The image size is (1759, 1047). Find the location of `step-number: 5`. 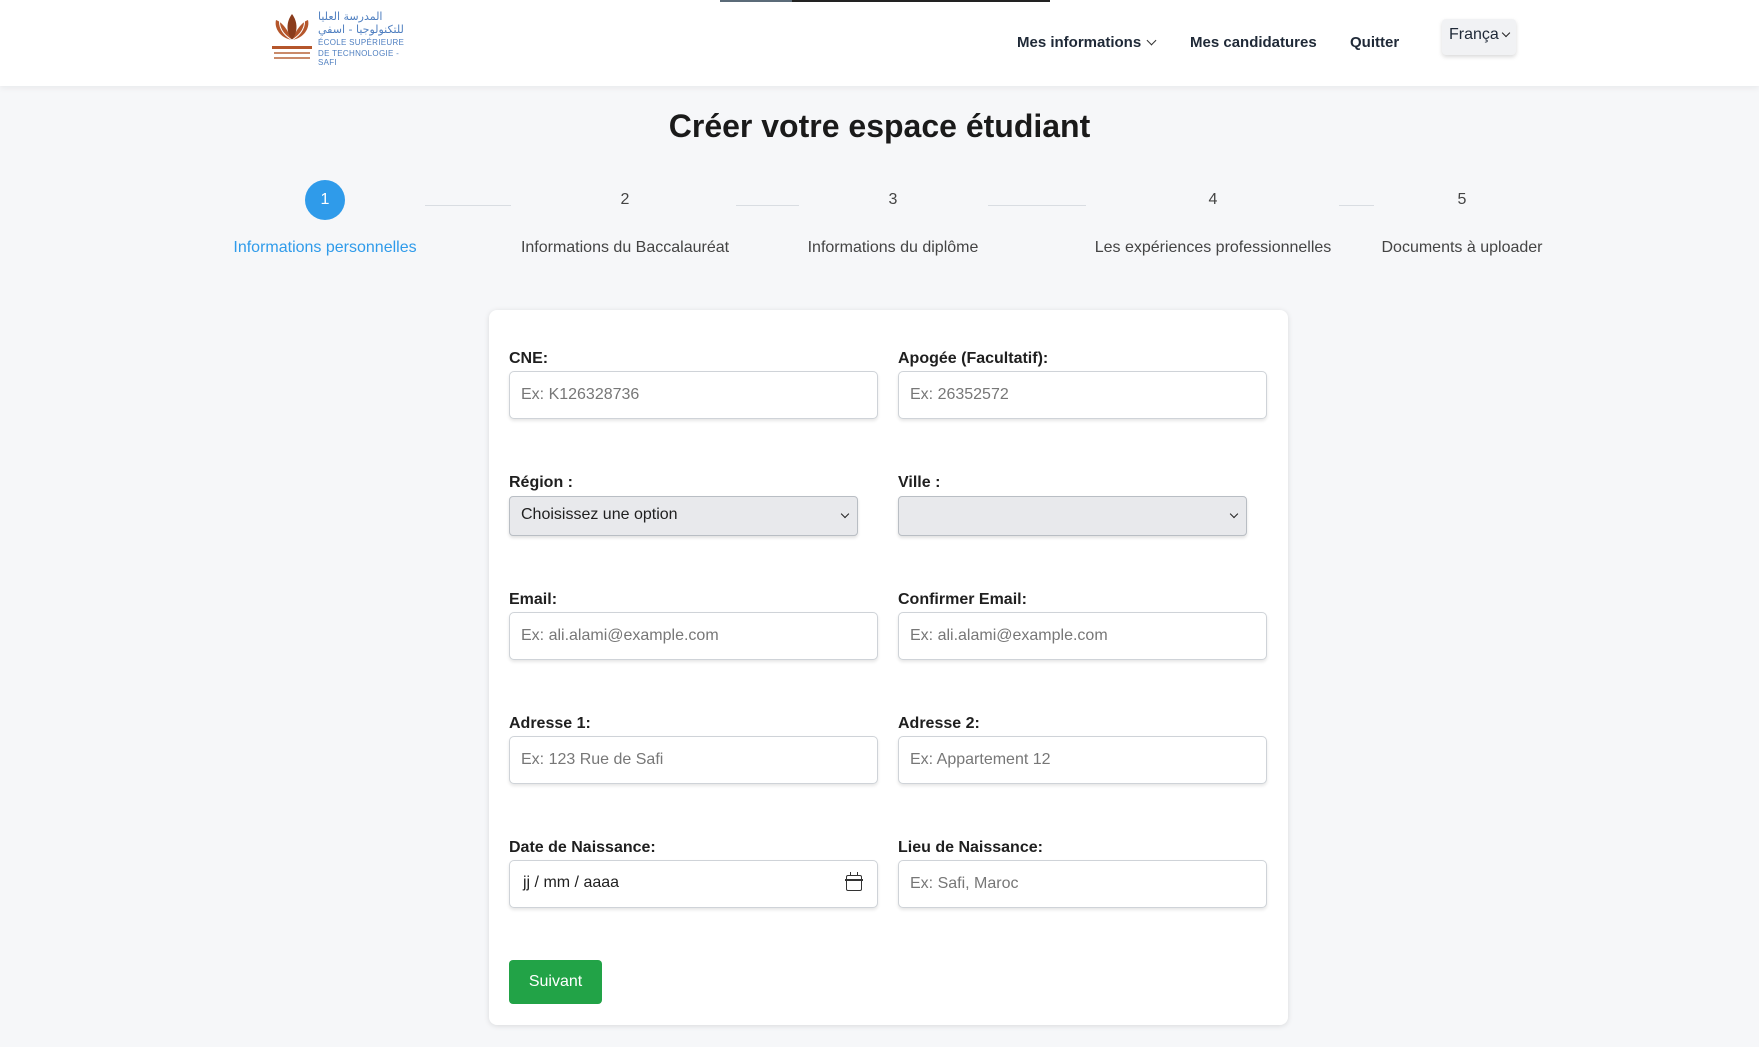

step-number: 5 is located at coordinates (1462, 199).